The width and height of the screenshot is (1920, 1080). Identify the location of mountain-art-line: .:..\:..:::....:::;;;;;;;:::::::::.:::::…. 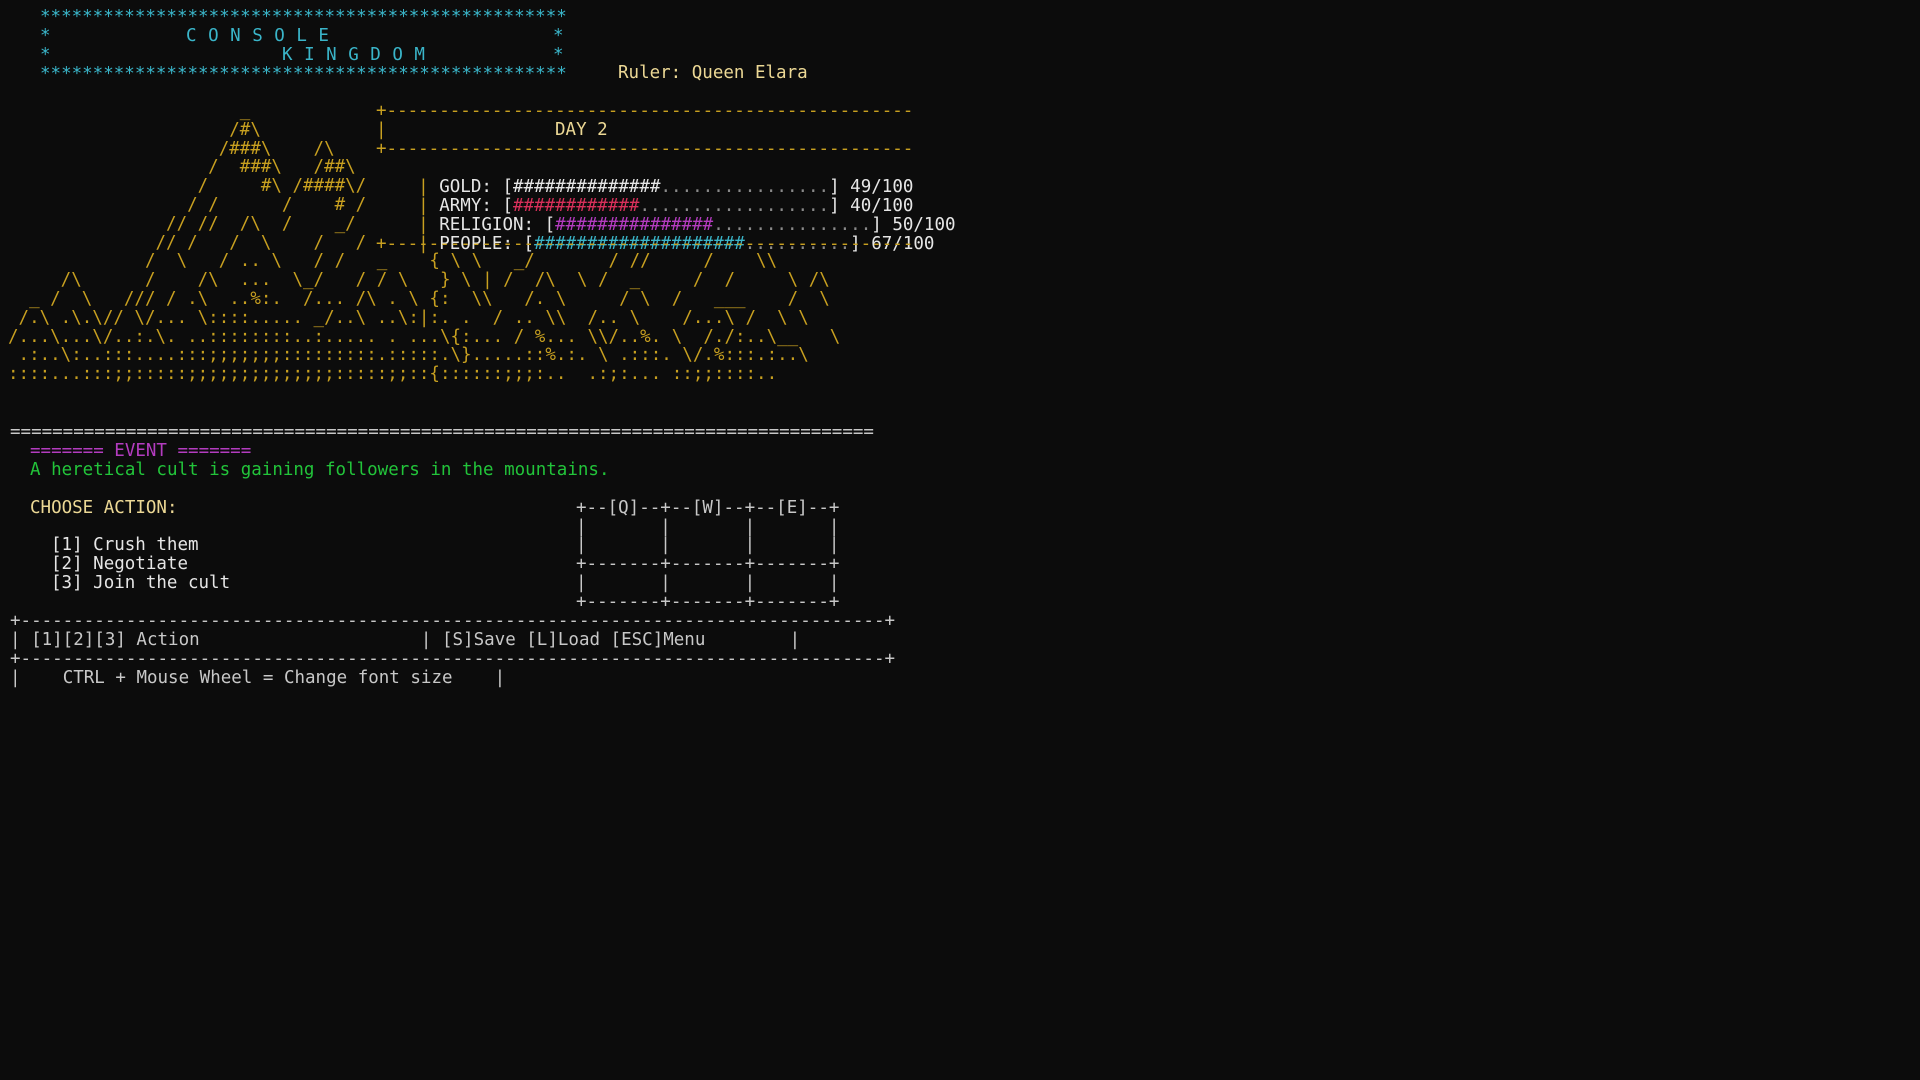
(408, 355).